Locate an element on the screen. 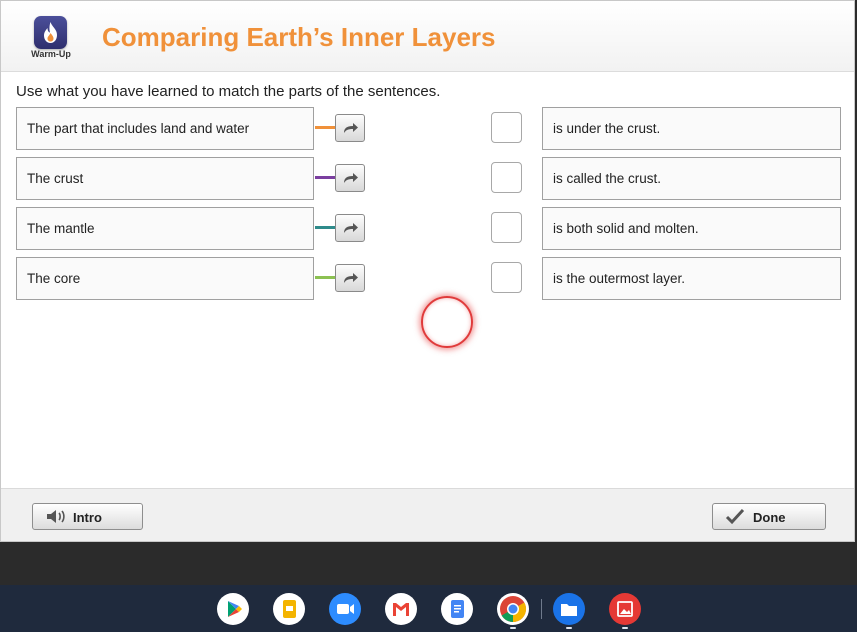  right-item-1: is under the crust. is located at coordinates (691, 128).